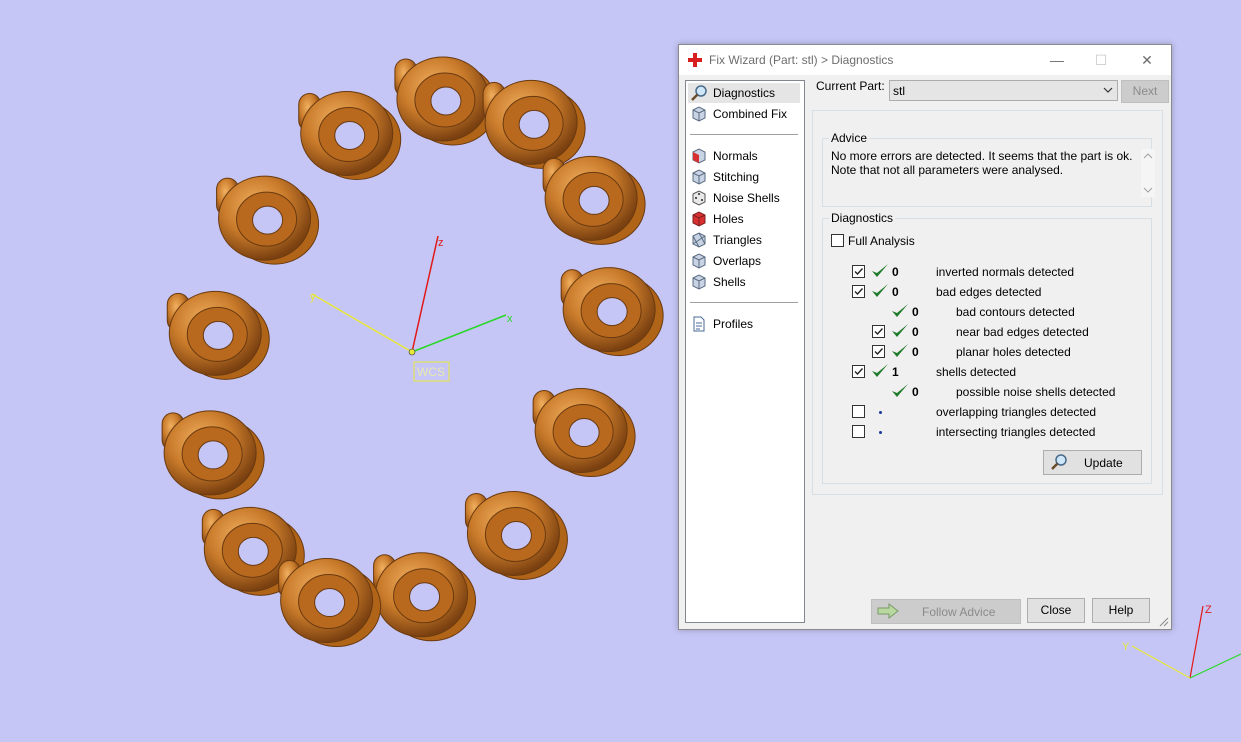 Image resolution: width=1241 pixels, height=742 pixels. I want to click on diagnostic-row: 1 shells detected, so click(983, 372).